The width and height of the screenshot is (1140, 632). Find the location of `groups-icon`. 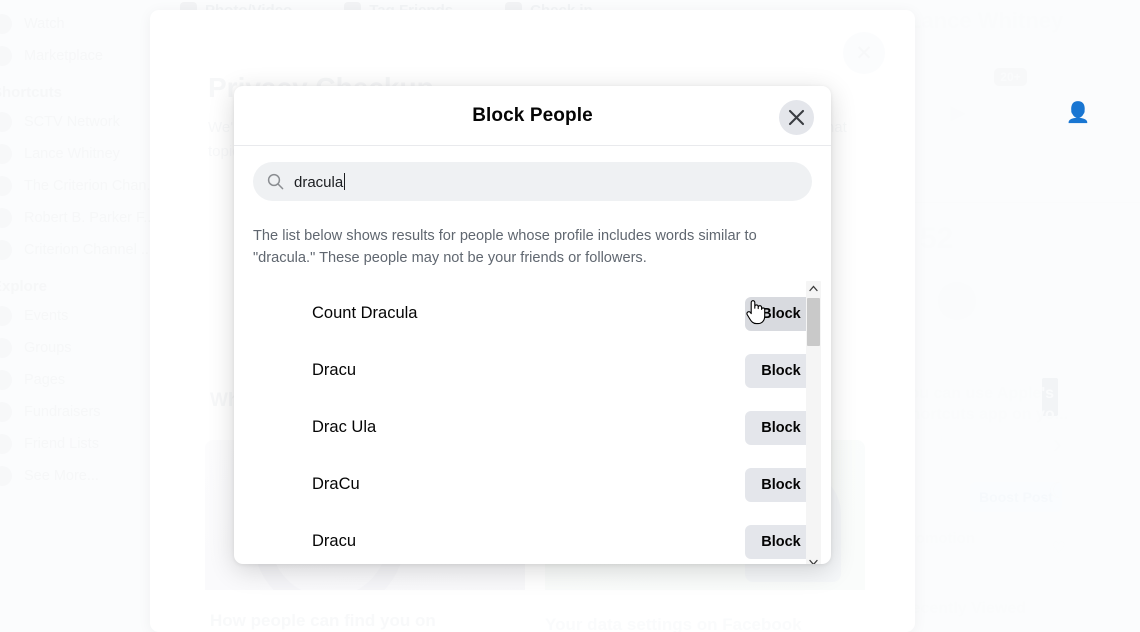

groups-icon is located at coordinates (6, 348).